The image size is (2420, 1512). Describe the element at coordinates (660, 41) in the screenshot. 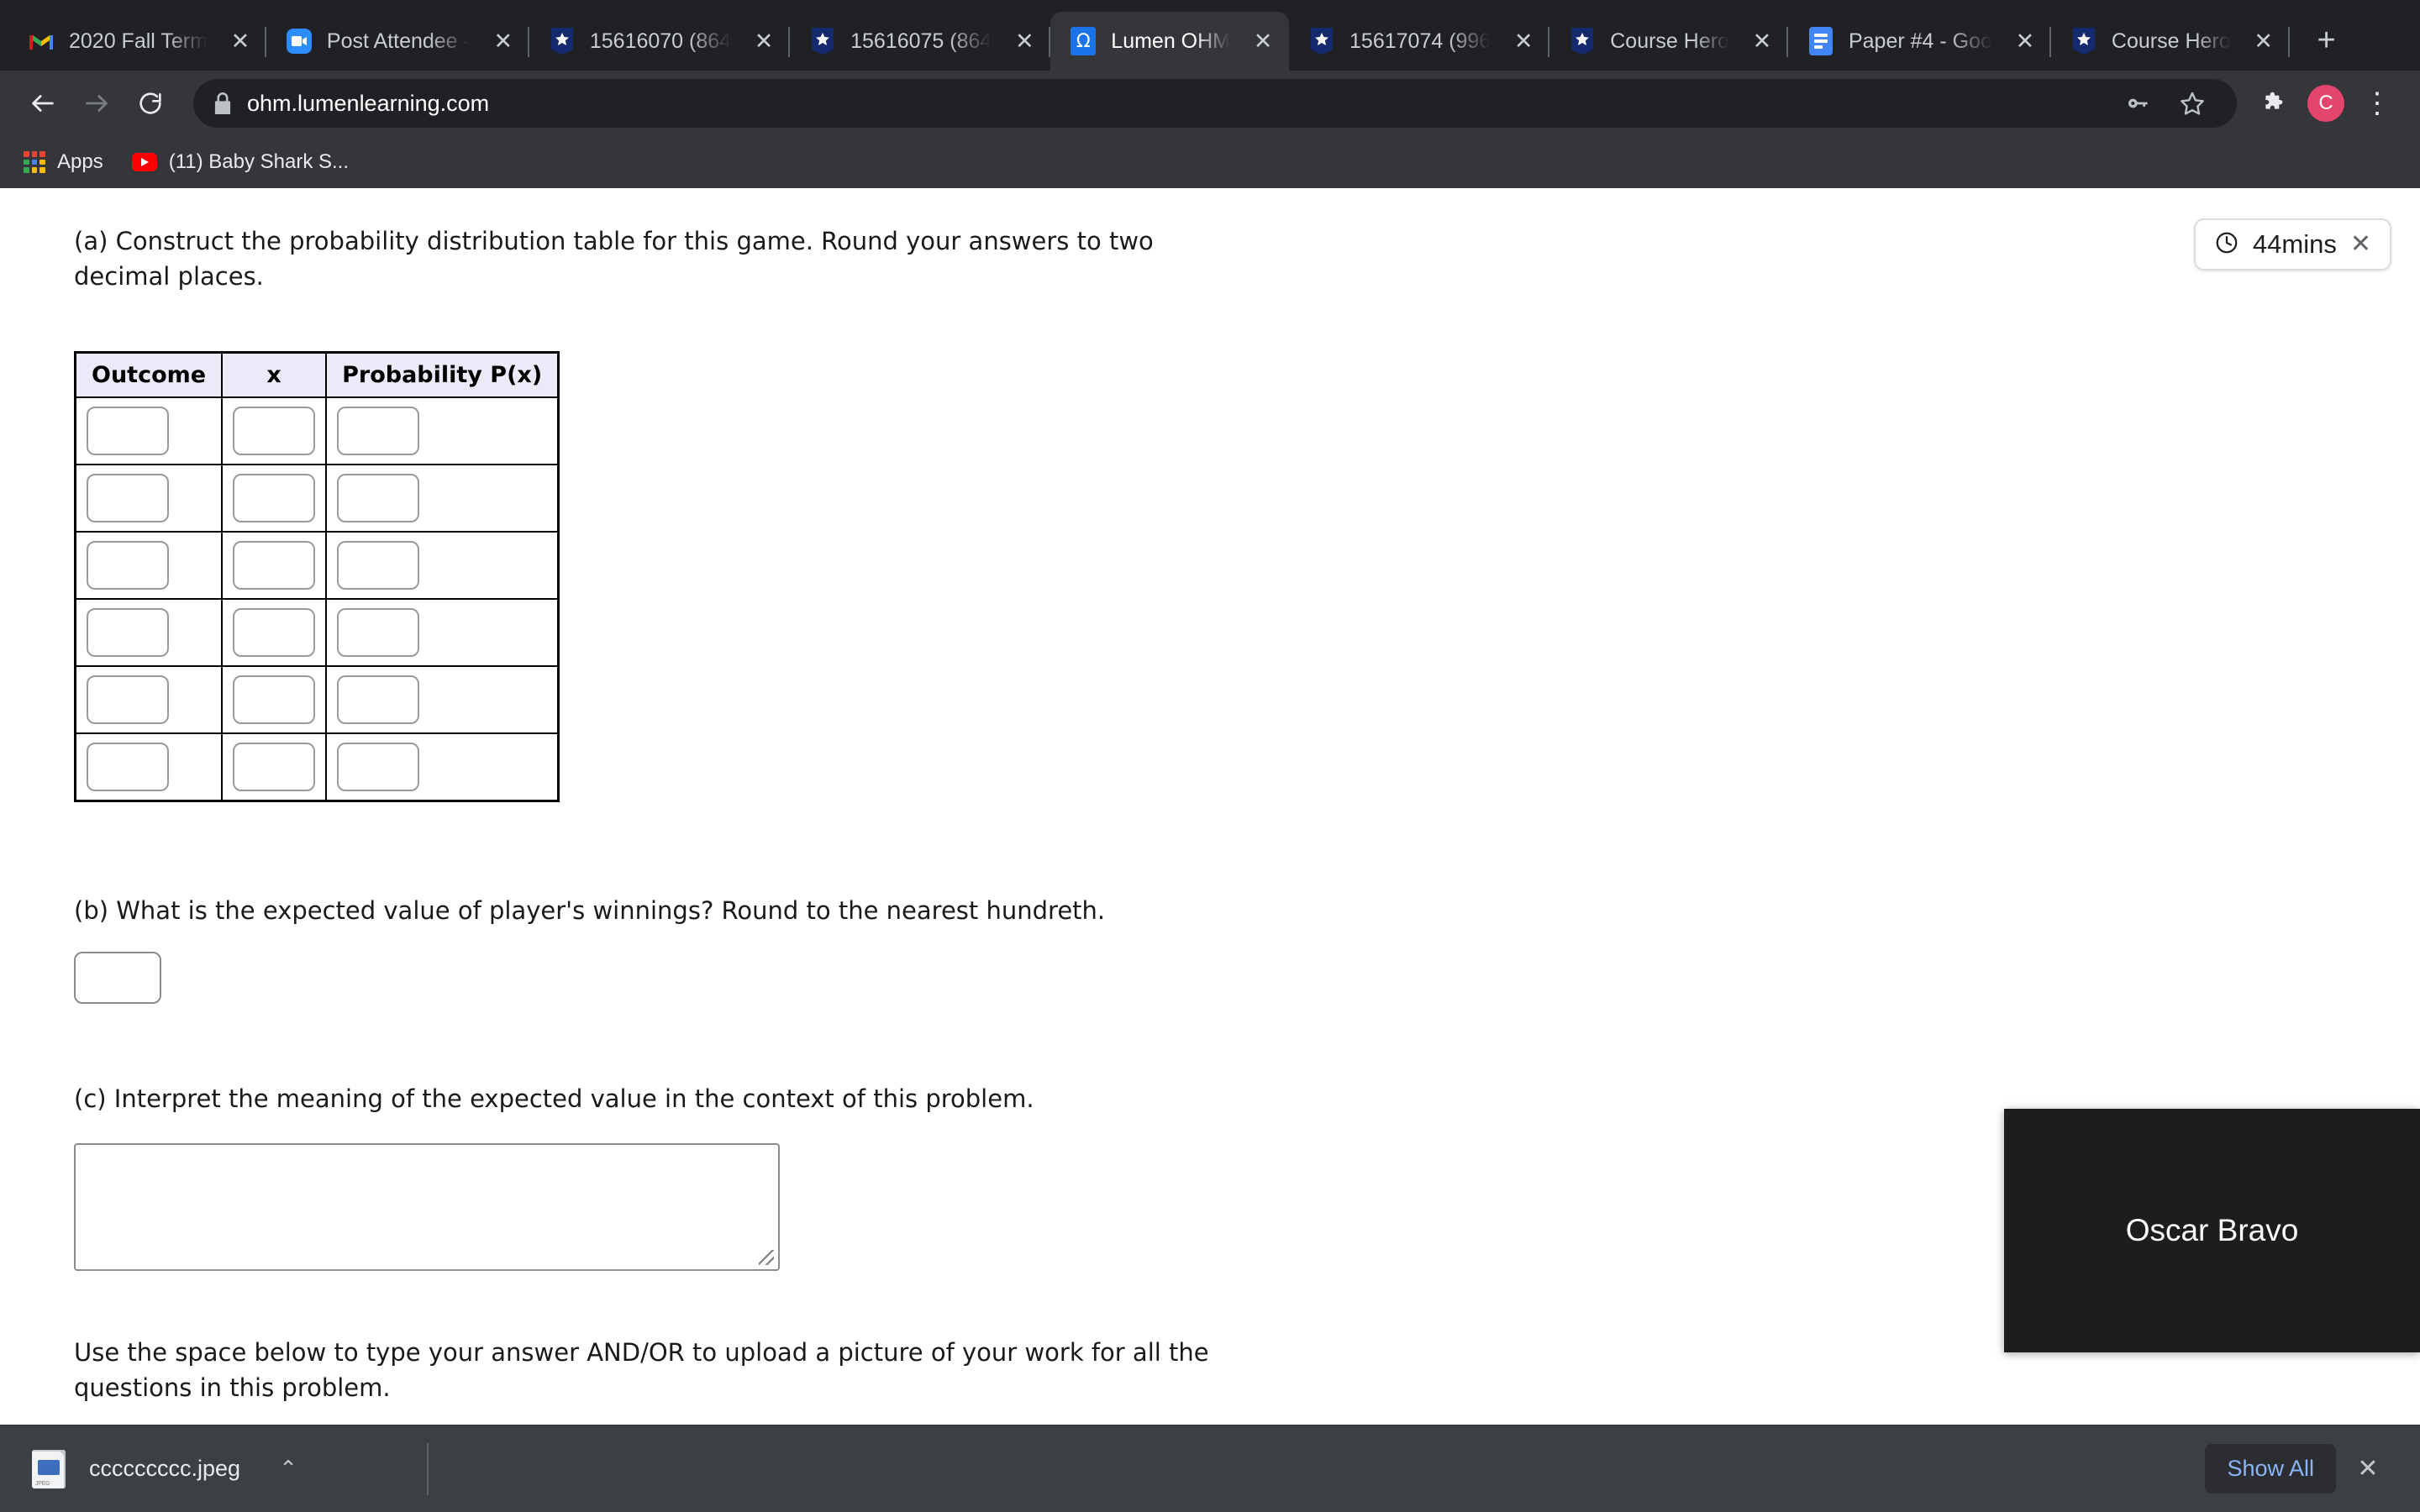

I see `browser-tab-2: 15616070 (864 ✕` at that location.